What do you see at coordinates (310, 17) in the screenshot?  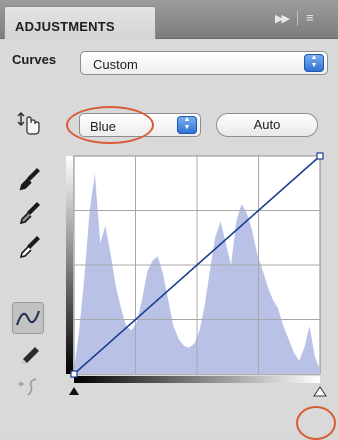 I see `panel-menu-icon: ≡` at bounding box center [310, 17].